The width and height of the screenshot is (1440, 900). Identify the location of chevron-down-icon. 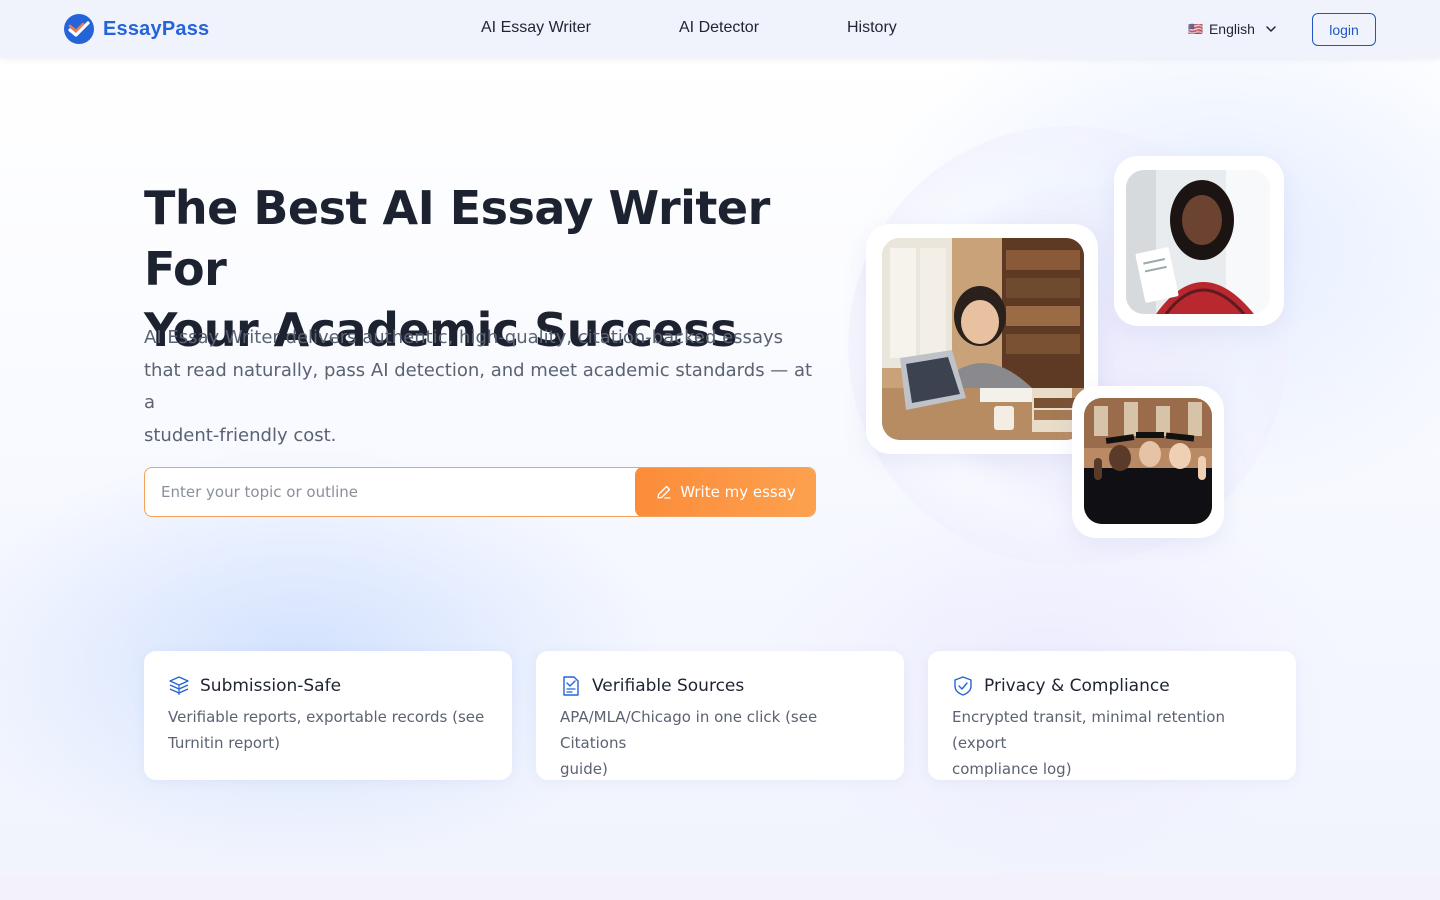
(1271, 29).